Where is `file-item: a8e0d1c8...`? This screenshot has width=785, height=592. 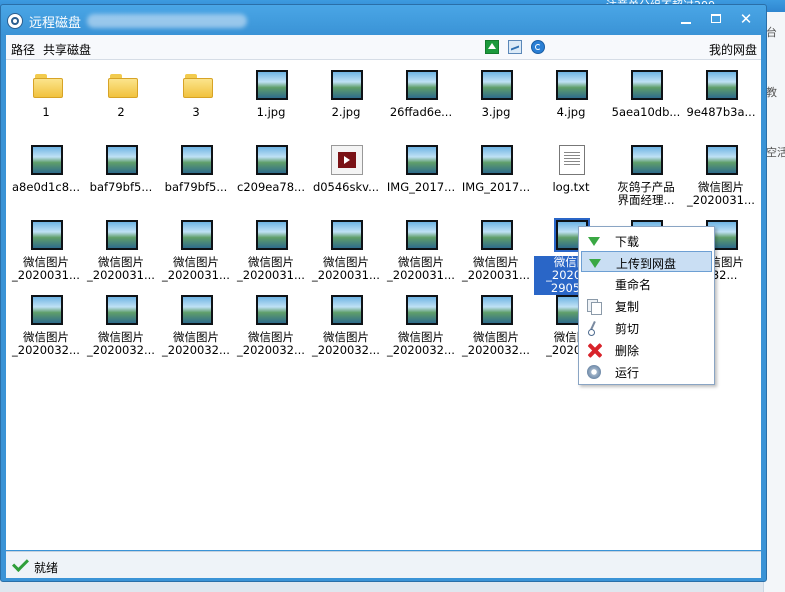 file-item: a8e0d1c8... is located at coordinates (46, 173).